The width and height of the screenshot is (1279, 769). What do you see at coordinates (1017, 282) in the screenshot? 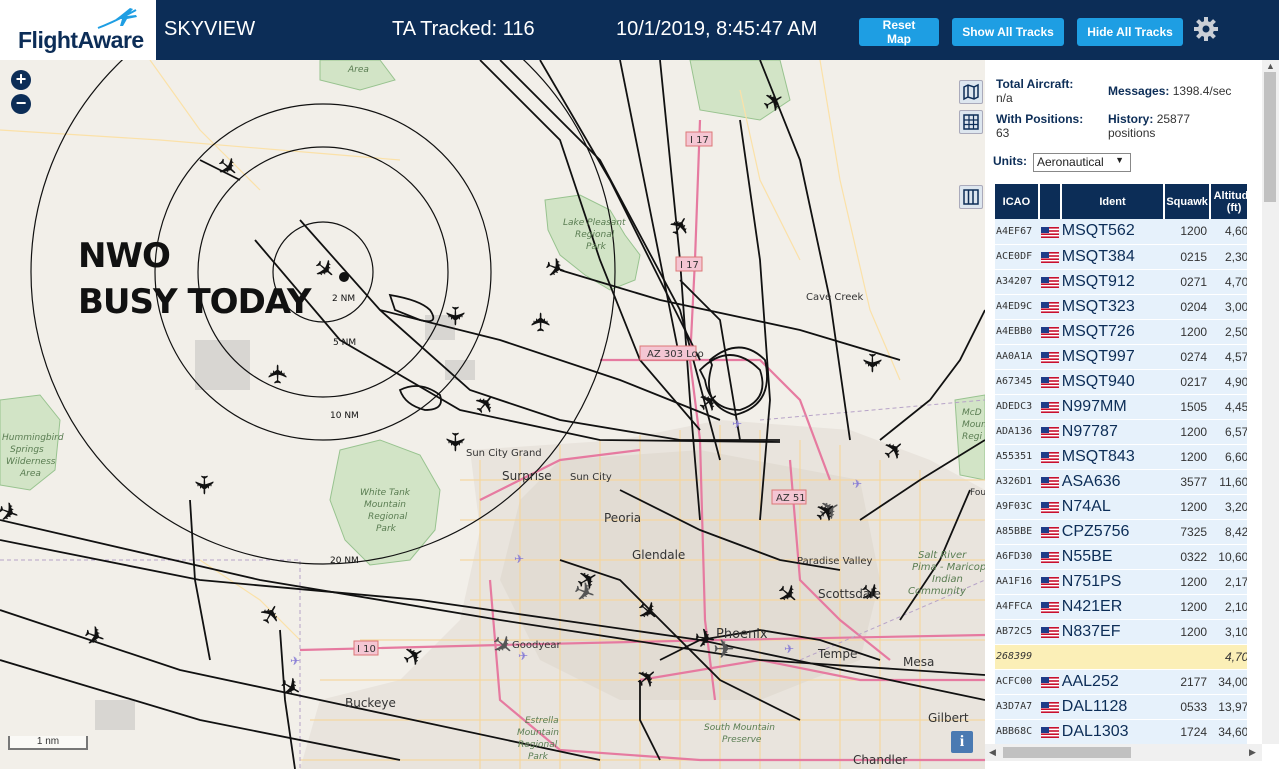
I see `icao-cell: A34207` at bounding box center [1017, 282].